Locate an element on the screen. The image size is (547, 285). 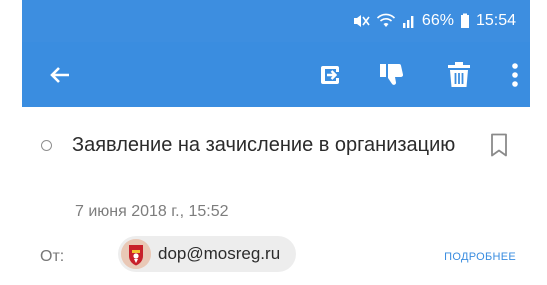
status-time: 15:54 is located at coordinates (495, 20).